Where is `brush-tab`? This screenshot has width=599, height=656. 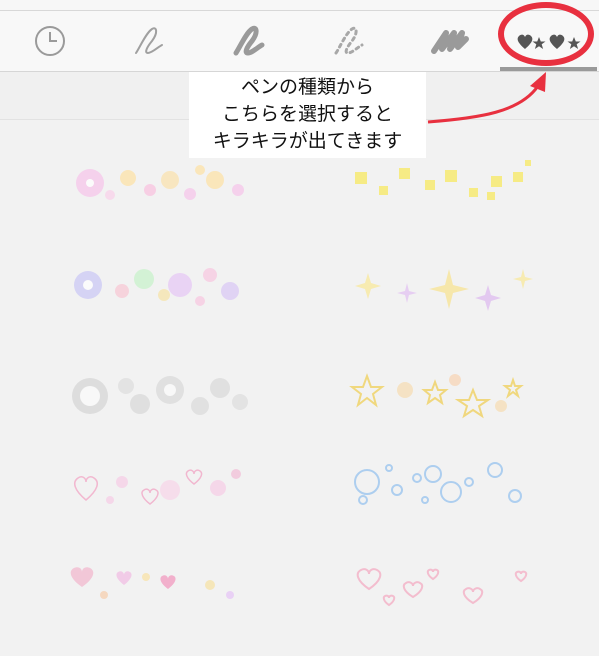
brush-tab is located at coordinates (450, 41).